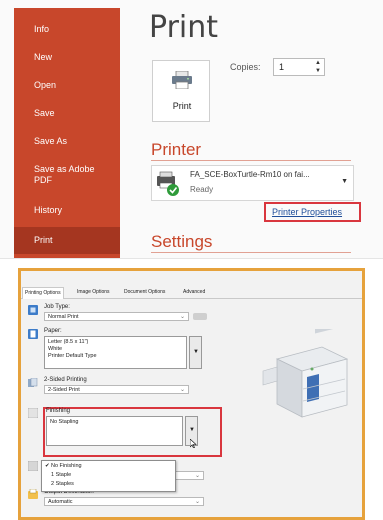 The image size is (383, 520). What do you see at coordinates (45, 85) in the screenshot?
I see `sidebar-item-label: Open` at bounding box center [45, 85].